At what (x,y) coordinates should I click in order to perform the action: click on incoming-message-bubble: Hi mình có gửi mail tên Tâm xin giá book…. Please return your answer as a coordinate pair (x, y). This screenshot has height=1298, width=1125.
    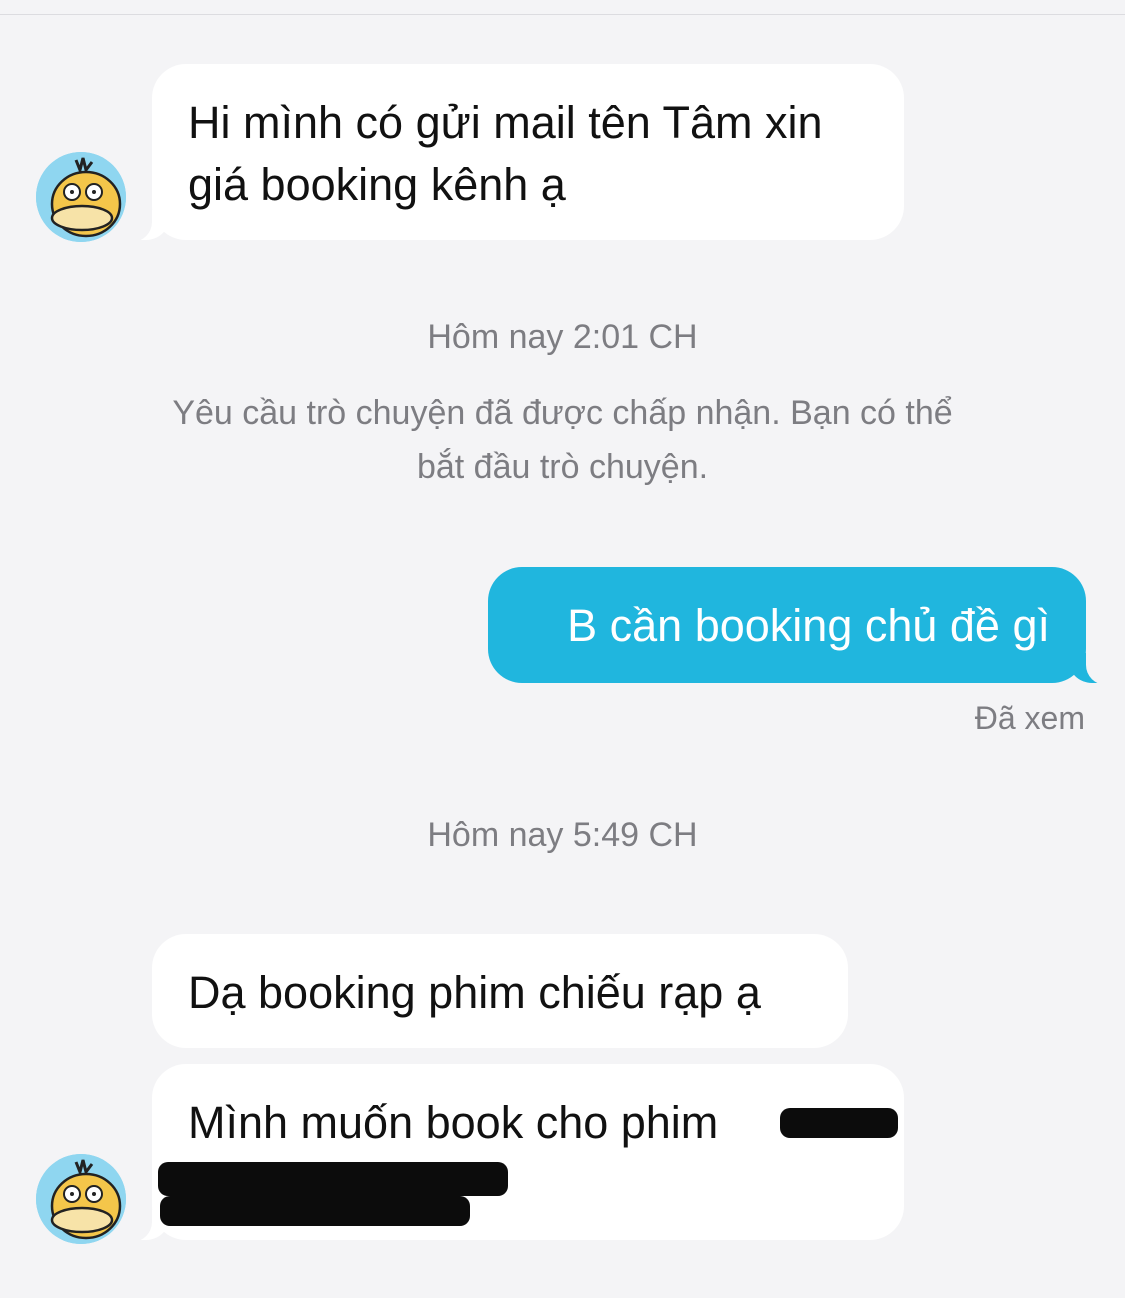
    Looking at the image, I should click on (511, 153).